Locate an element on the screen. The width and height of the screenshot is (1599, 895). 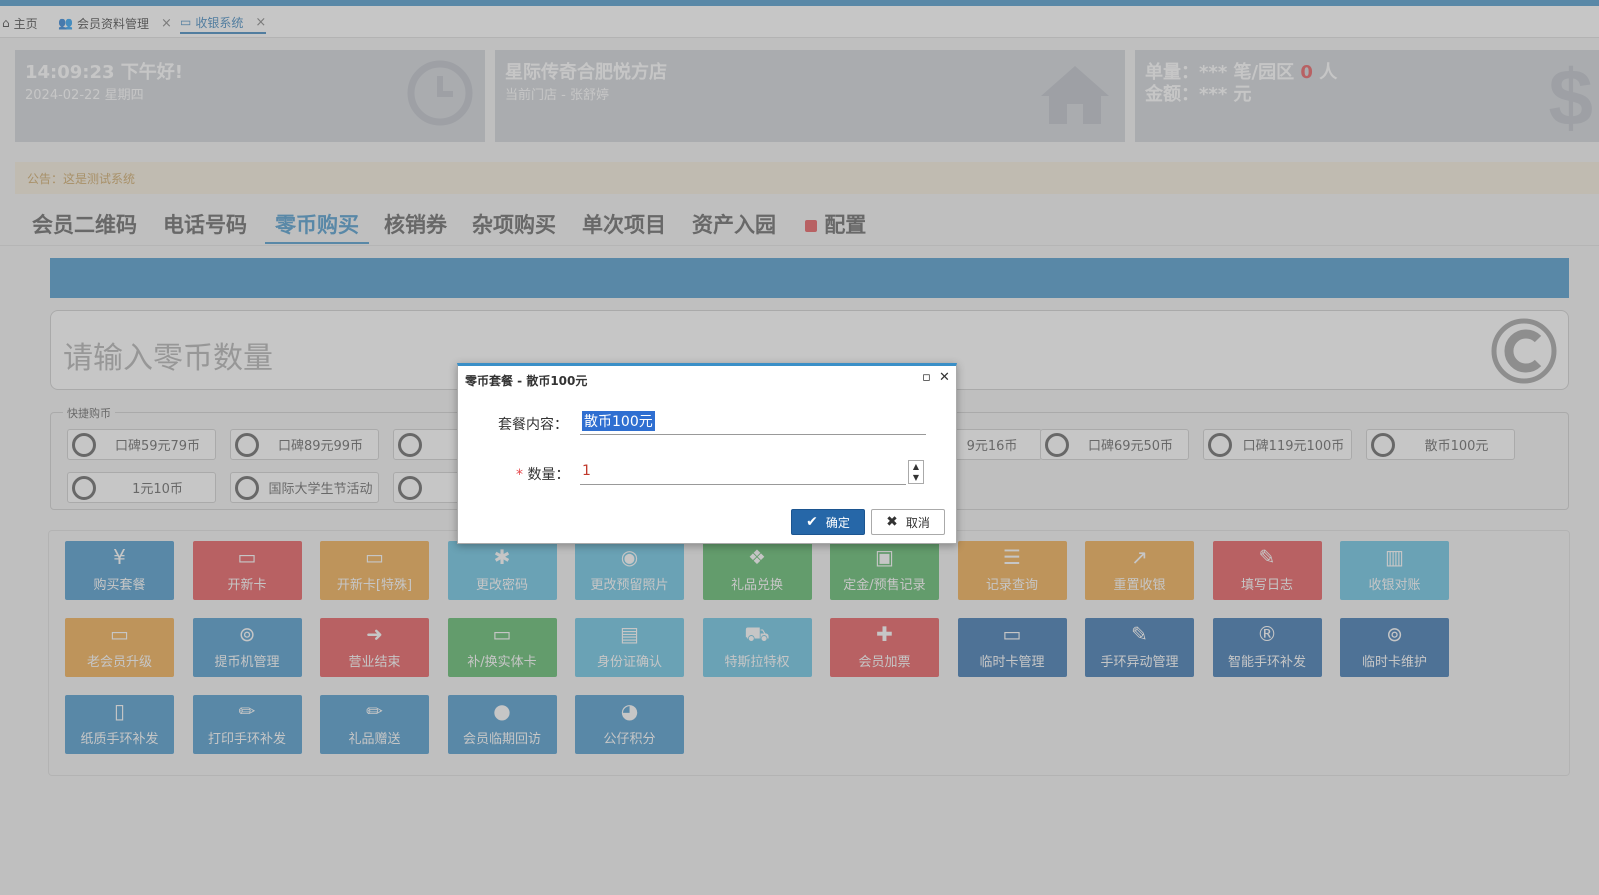
quantity-stepper: ▲ ▼ is located at coordinates (916, 472).